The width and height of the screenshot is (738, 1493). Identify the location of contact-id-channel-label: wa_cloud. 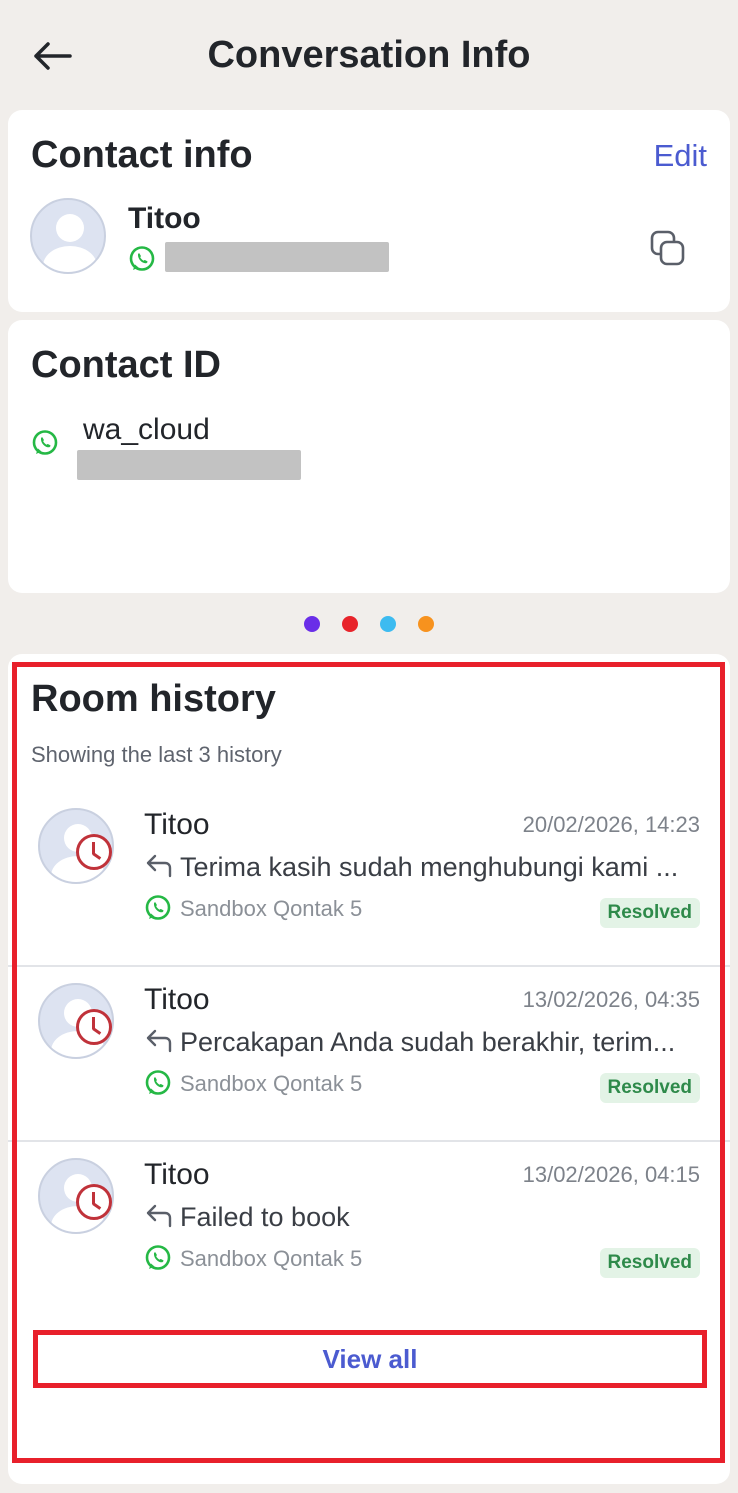
(146, 429).